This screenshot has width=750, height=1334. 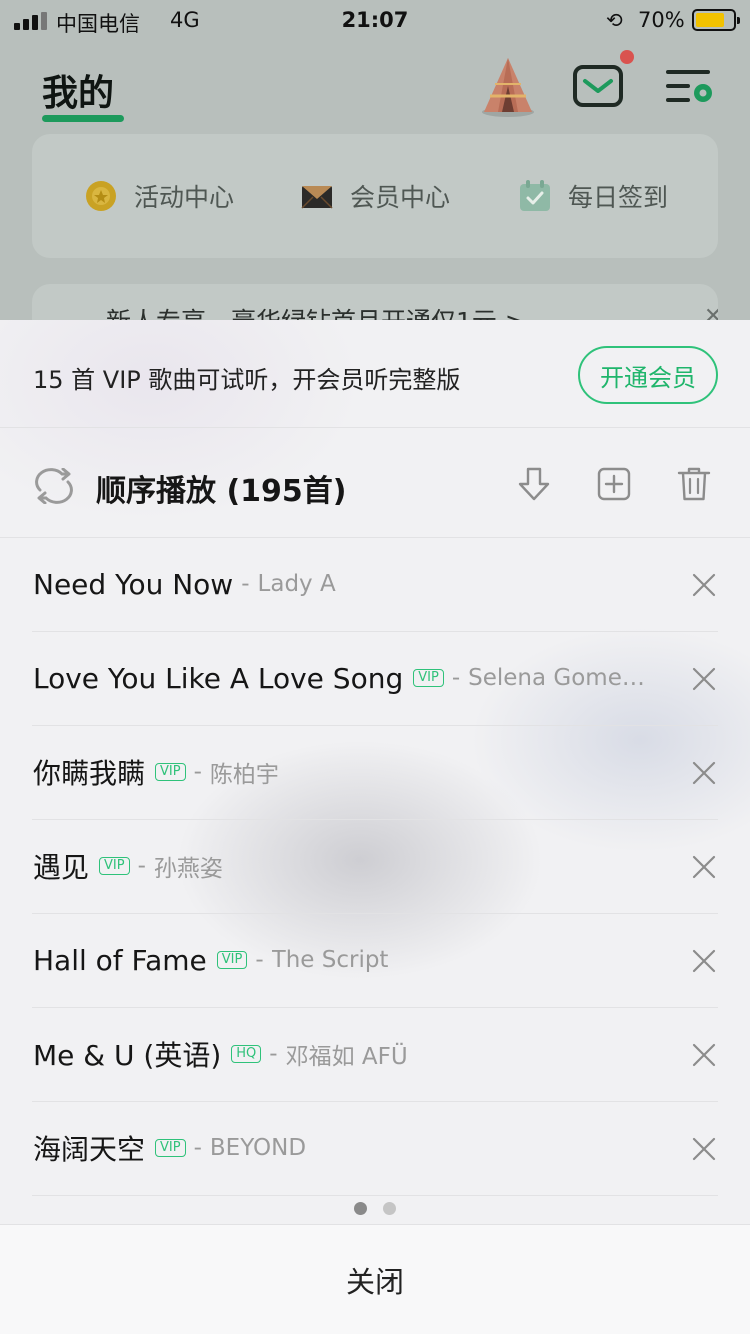 I want to click on quick-actions-card: 活动中心 会员中心 每日签到, so click(x=375, y=196).